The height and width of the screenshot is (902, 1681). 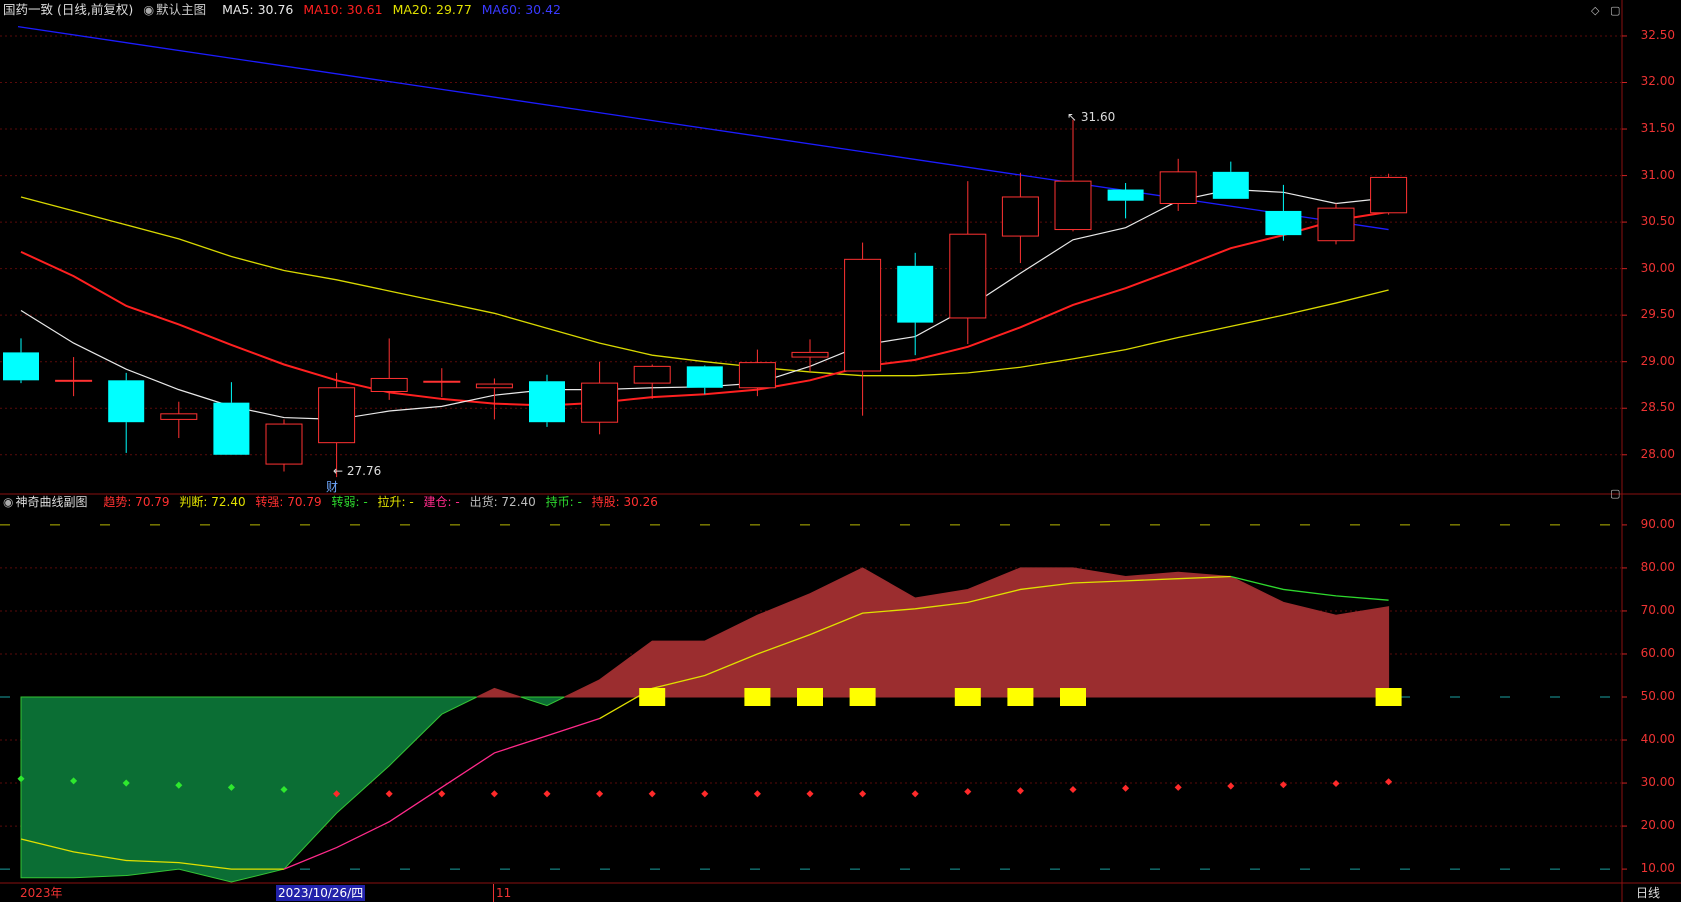 What do you see at coordinates (1657, 739) in the screenshot?
I see `indicator-tick-label: 40.00` at bounding box center [1657, 739].